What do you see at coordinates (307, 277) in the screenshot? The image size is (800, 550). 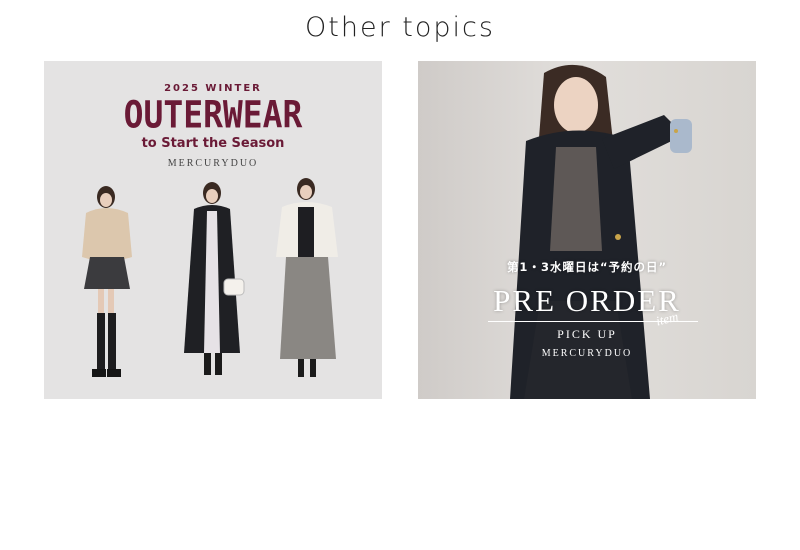 I see `model-puffer-jacket` at bounding box center [307, 277].